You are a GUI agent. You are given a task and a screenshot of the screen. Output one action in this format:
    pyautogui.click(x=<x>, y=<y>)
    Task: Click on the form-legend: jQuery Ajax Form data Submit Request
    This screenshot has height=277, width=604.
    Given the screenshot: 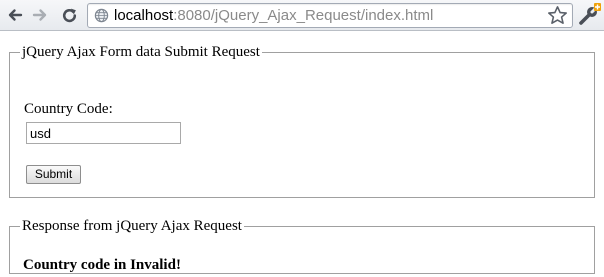 What is the action you would take?
    pyautogui.click(x=141, y=52)
    